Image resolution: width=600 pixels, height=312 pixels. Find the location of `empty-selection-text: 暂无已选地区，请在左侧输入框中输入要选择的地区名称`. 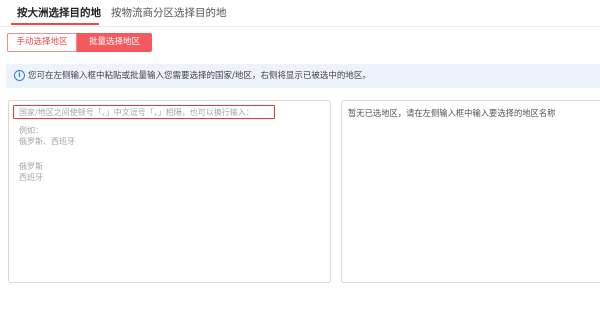

empty-selection-text: 暂无已选地区，请在左侧输入框中输入要选择的地区名称 is located at coordinates (452, 113).